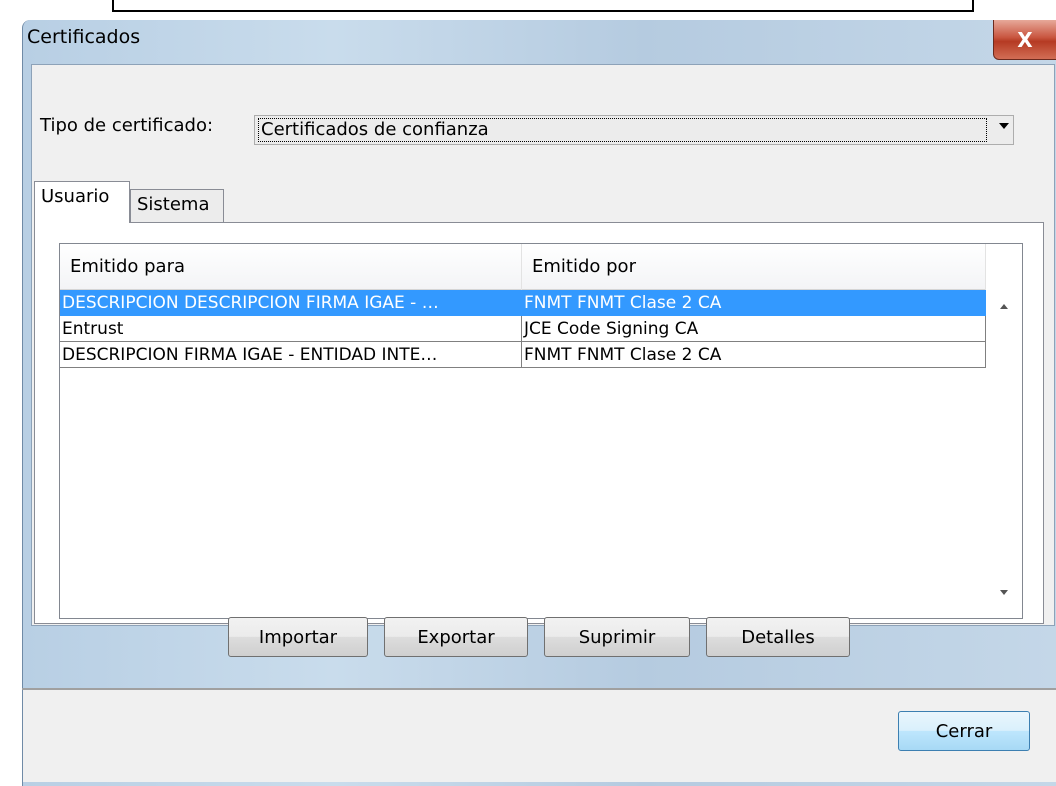  What do you see at coordinates (1004, 431) in the screenshot?
I see `vertical-scrollbar` at bounding box center [1004, 431].